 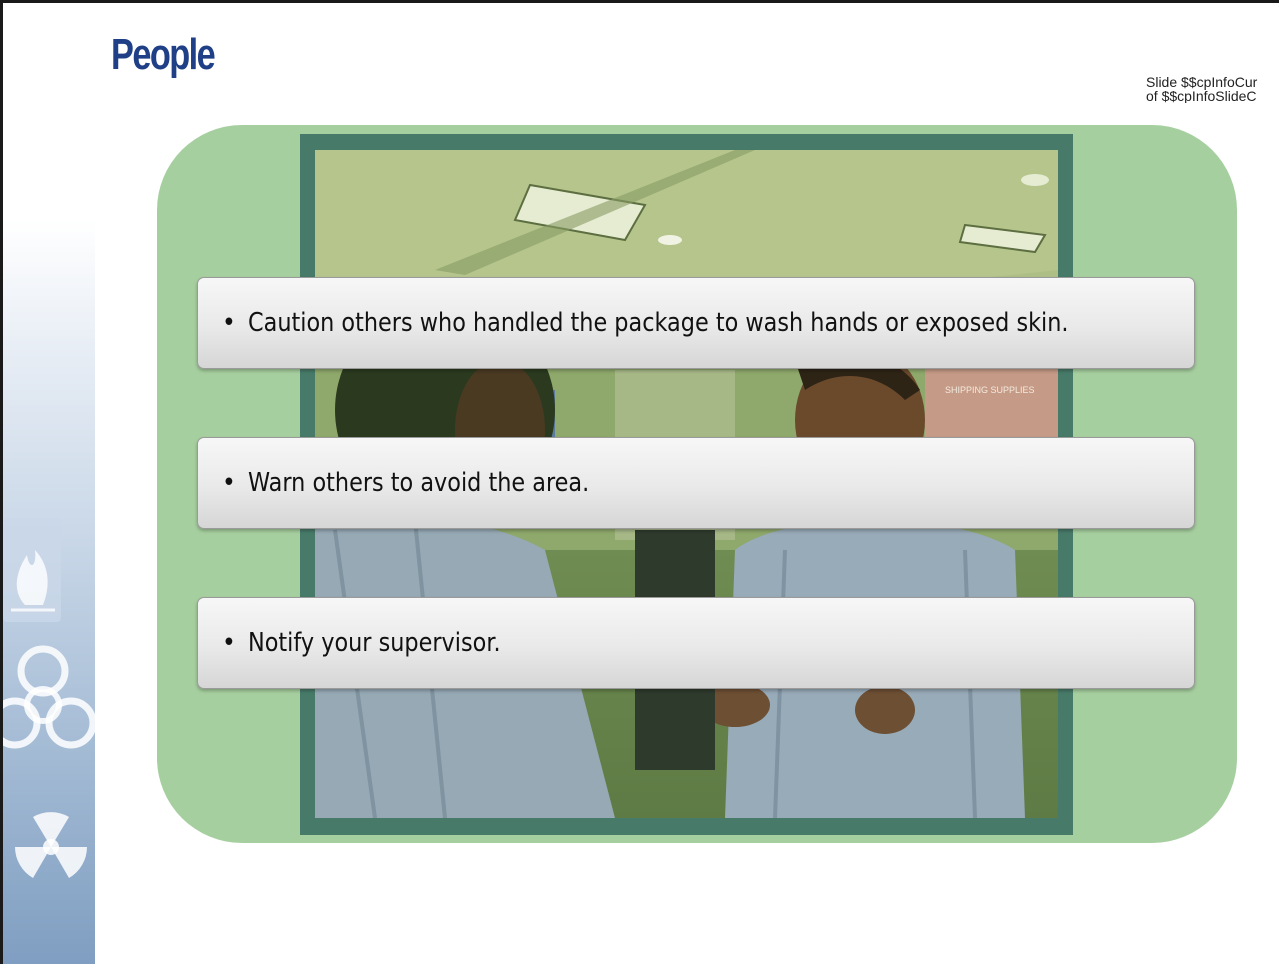 What do you see at coordinates (49, 850) in the screenshot?
I see `radiation-icon` at bounding box center [49, 850].